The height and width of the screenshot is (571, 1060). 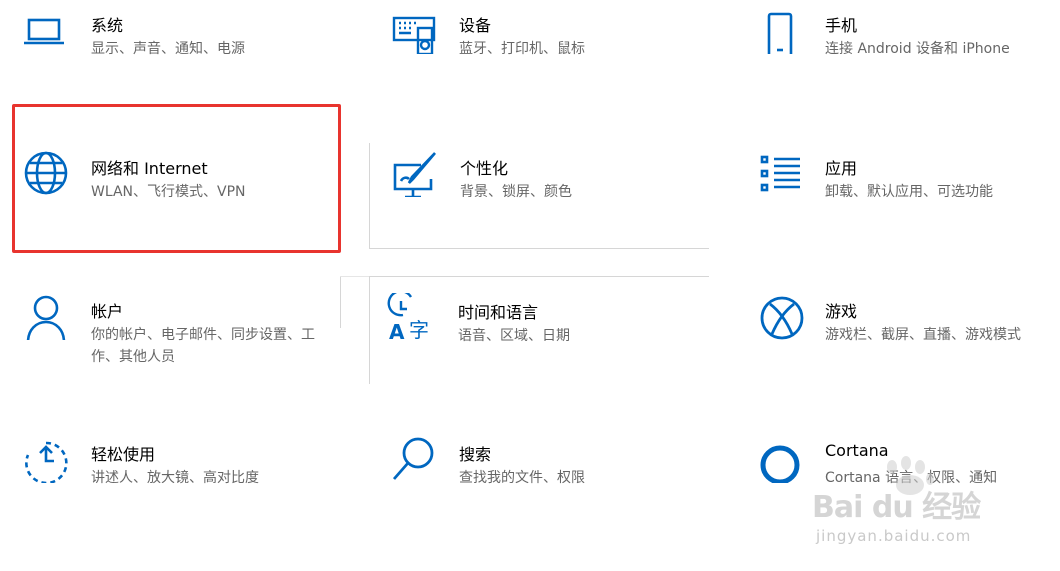 What do you see at coordinates (896, 507) in the screenshot?
I see `baidu-logo-watermark: Bai du 经验` at bounding box center [896, 507].